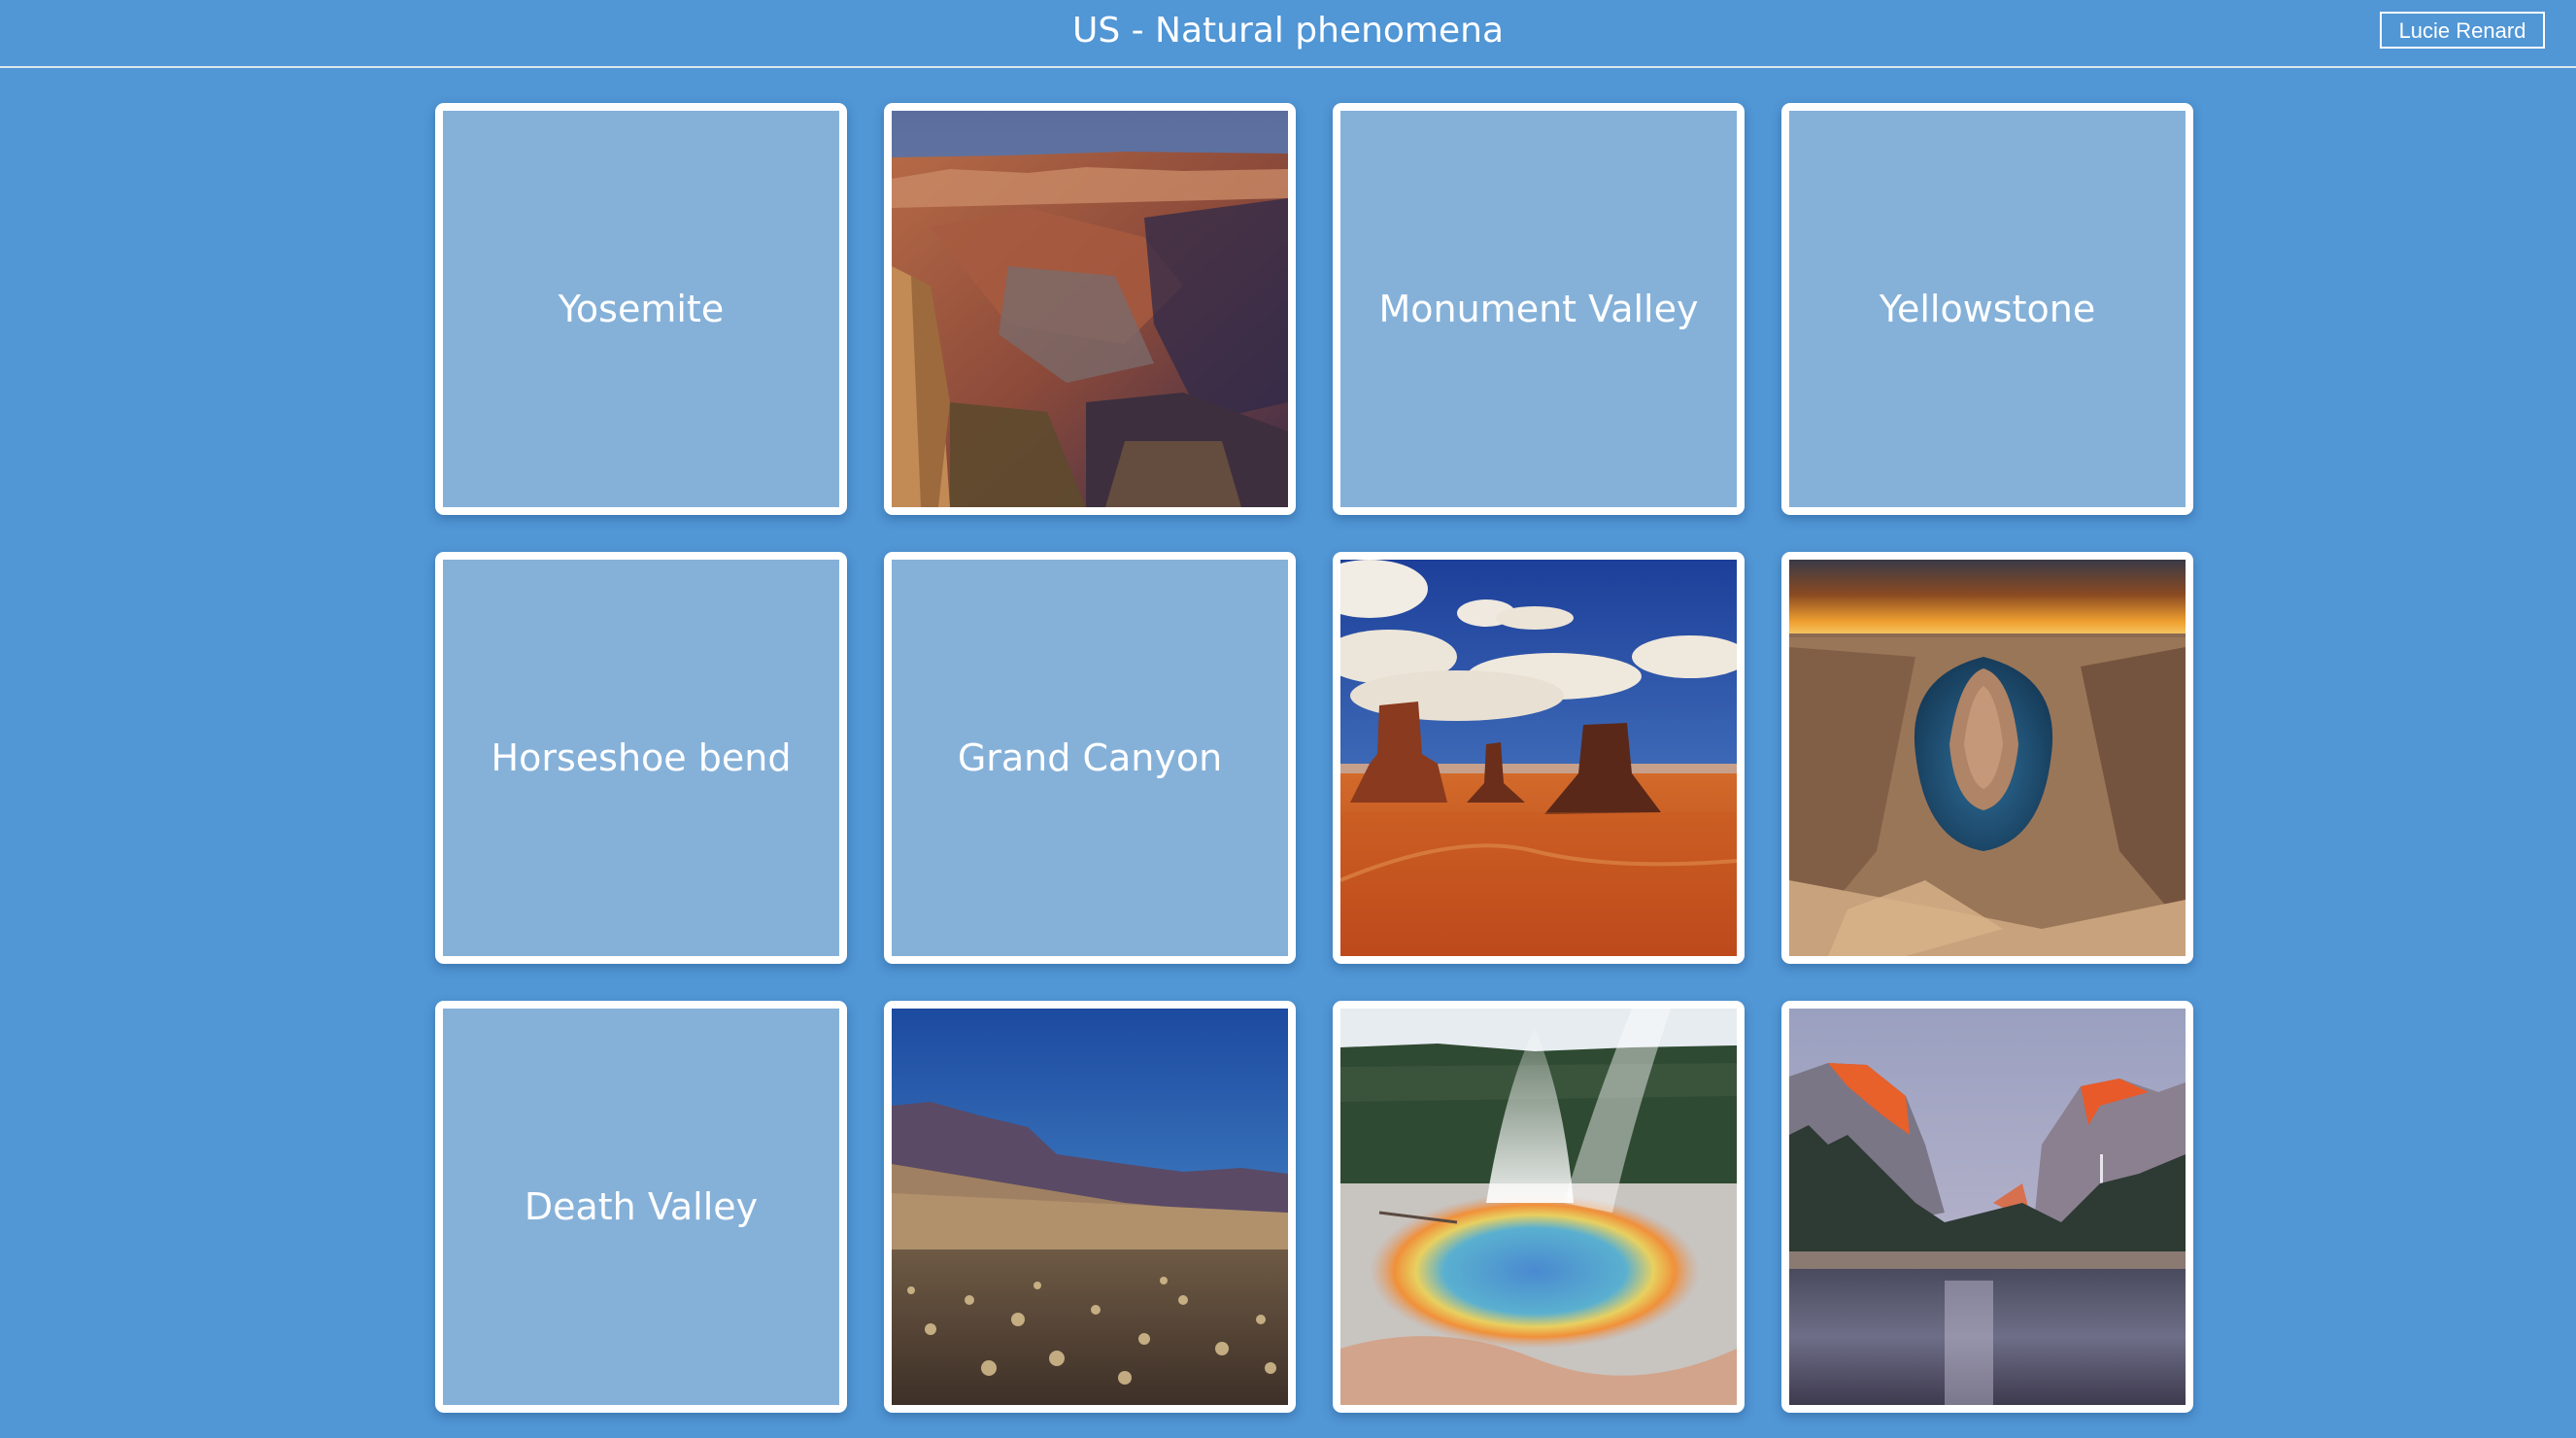 The image size is (2576, 1438). I want to click on memory-card-label: Monument Valley, so click(1539, 309).